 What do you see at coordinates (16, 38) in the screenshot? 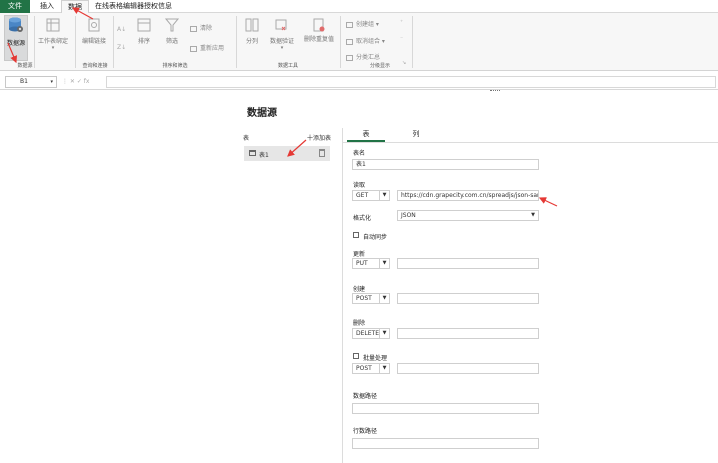
I see `datasource-button: 数据源` at bounding box center [16, 38].